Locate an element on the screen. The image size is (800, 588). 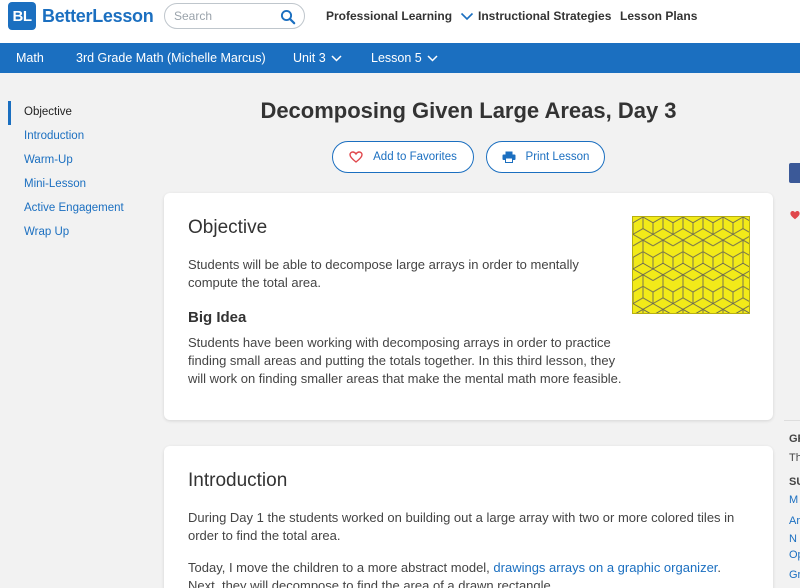
facebook-share-icon is located at coordinates (794, 173).